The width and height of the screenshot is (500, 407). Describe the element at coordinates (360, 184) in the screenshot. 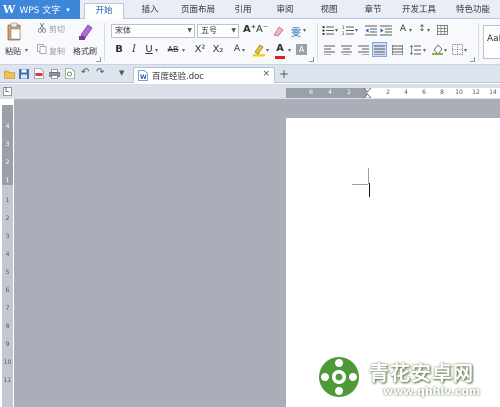

I see `margin-corner-mark` at that location.